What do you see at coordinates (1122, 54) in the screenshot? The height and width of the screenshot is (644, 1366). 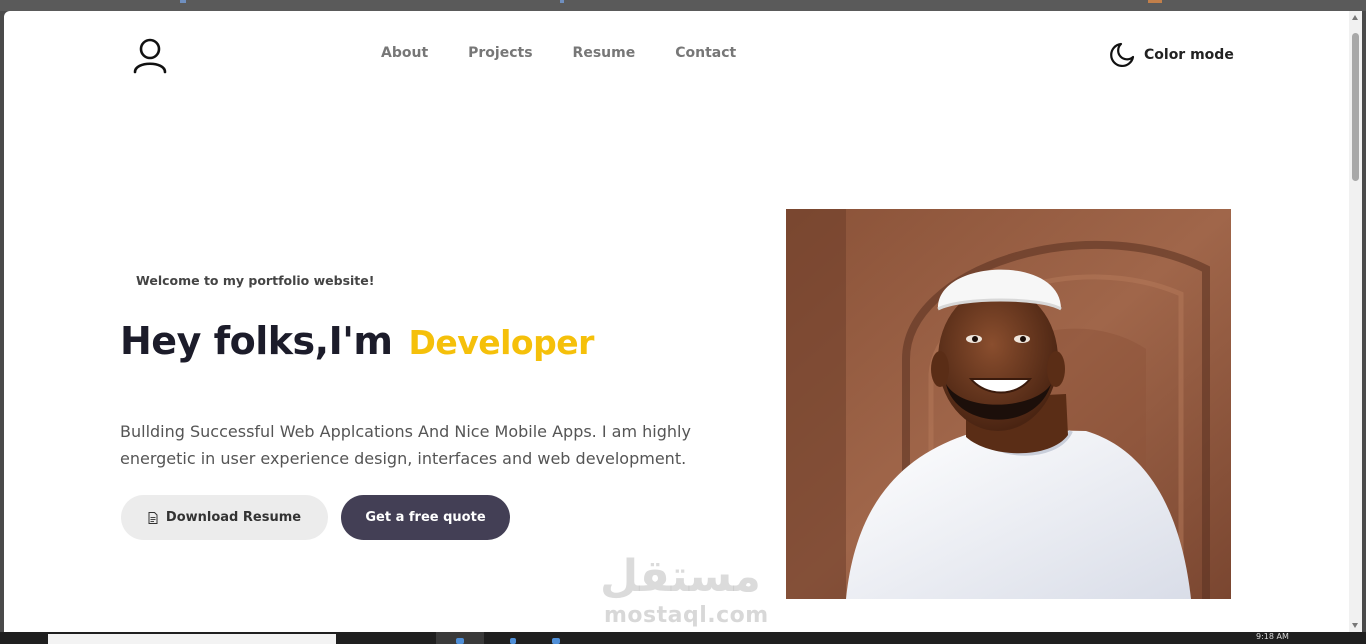 I see `moon-icon` at bounding box center [1122, 54].